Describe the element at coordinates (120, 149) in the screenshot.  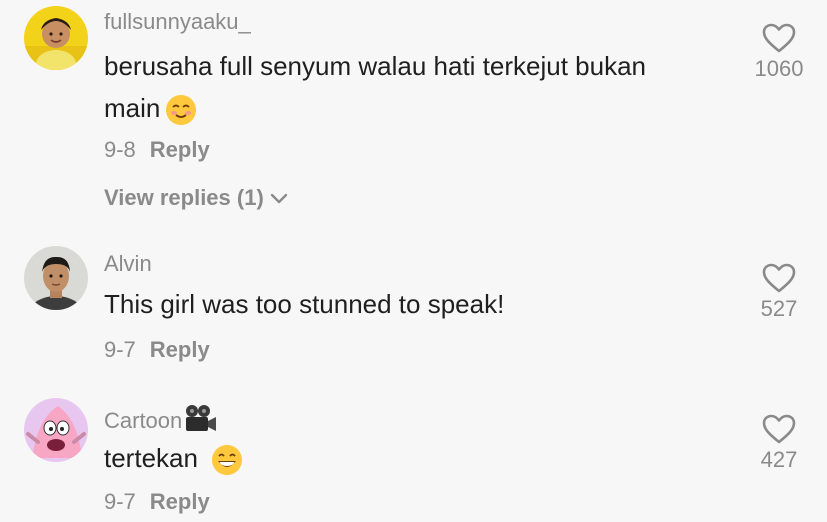
I see `comment-date: 9-8` at that location.